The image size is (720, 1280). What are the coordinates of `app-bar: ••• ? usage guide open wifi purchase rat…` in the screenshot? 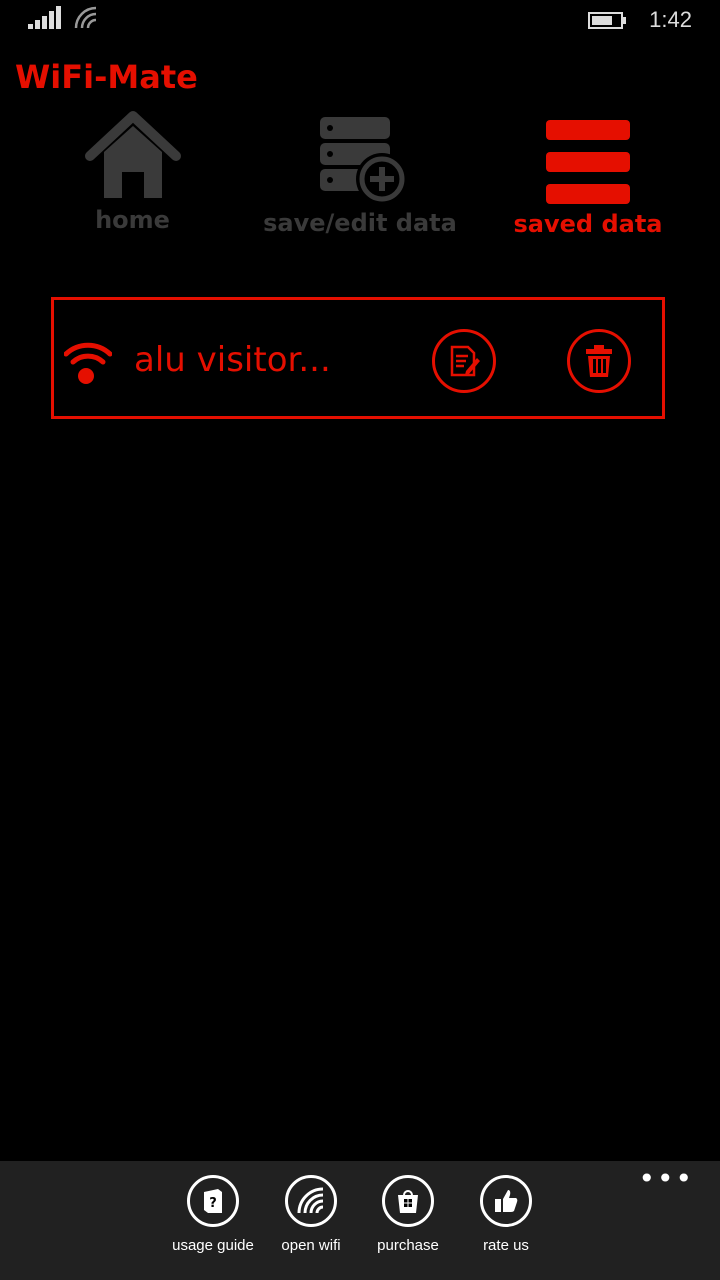 It's located at (360, 1220).